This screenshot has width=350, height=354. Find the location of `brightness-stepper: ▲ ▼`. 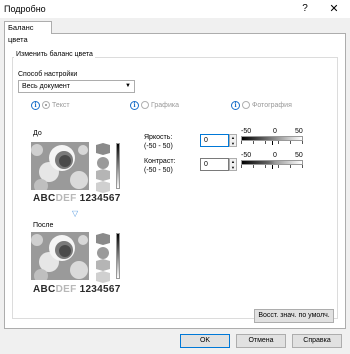

brightness-stepper: ▲ ▼ is located at coordinates (233, 140).